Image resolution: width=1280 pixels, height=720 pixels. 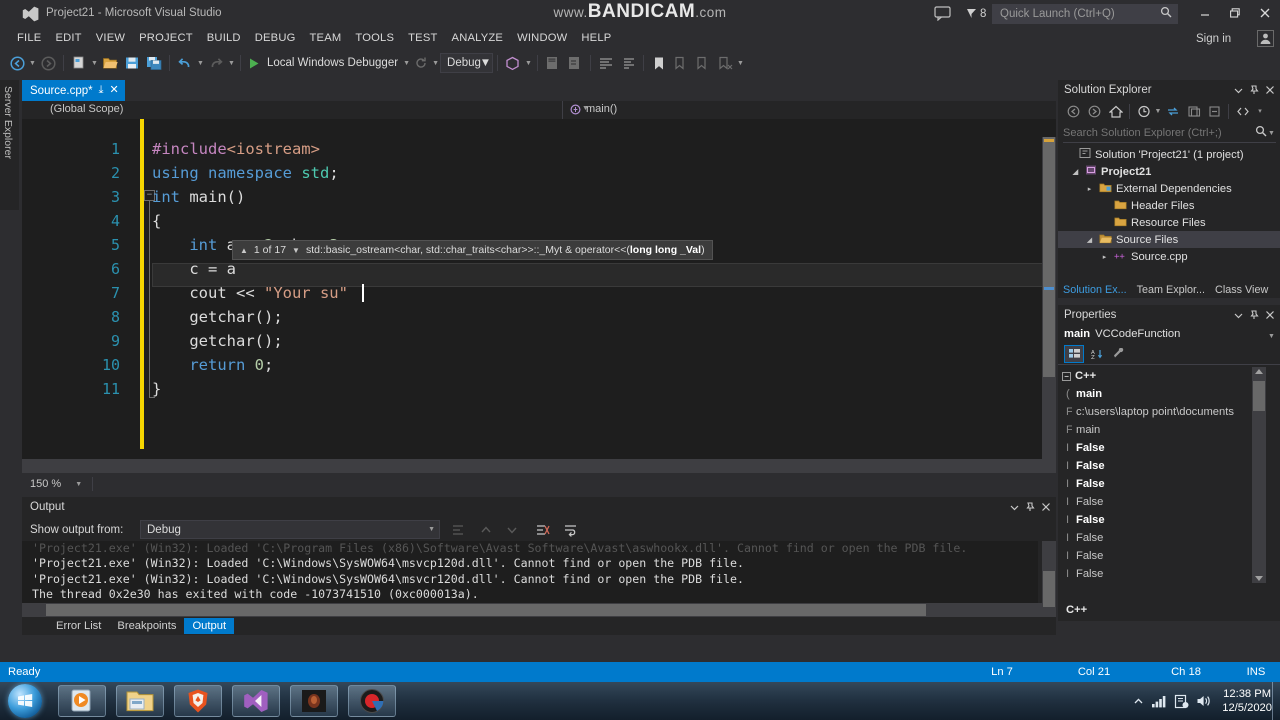 I want to click on new-project-icon, so click(x=79, y=63).